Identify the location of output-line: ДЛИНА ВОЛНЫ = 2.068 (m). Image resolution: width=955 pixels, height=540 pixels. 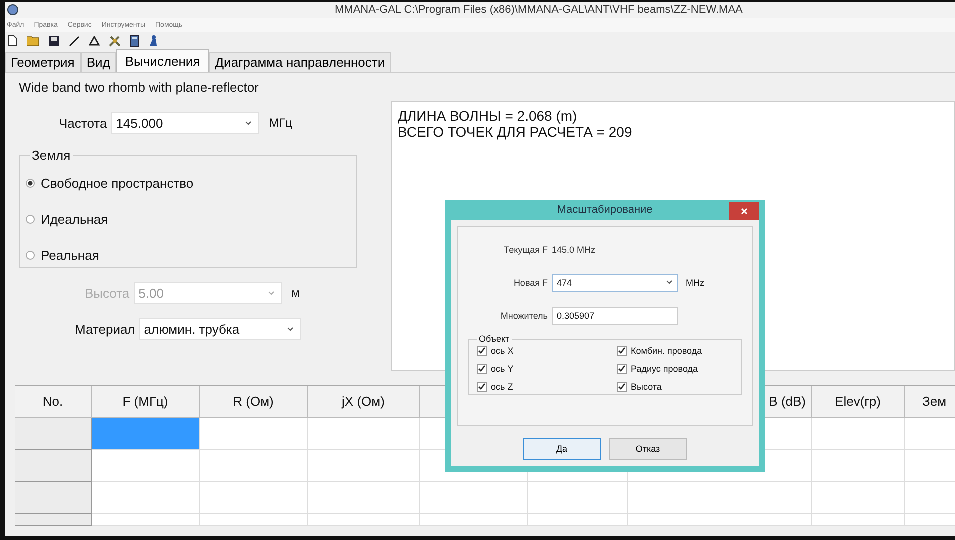
(488, 116).